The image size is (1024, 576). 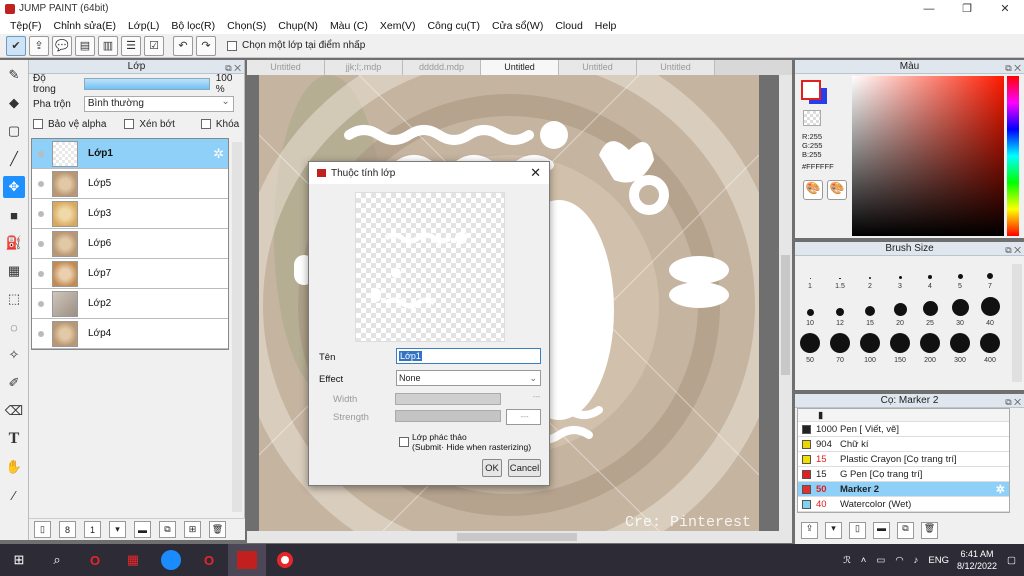 I want to click on brush-list-item: 15 G Pen [Cọ trang trí], so click(x=903, y=474).